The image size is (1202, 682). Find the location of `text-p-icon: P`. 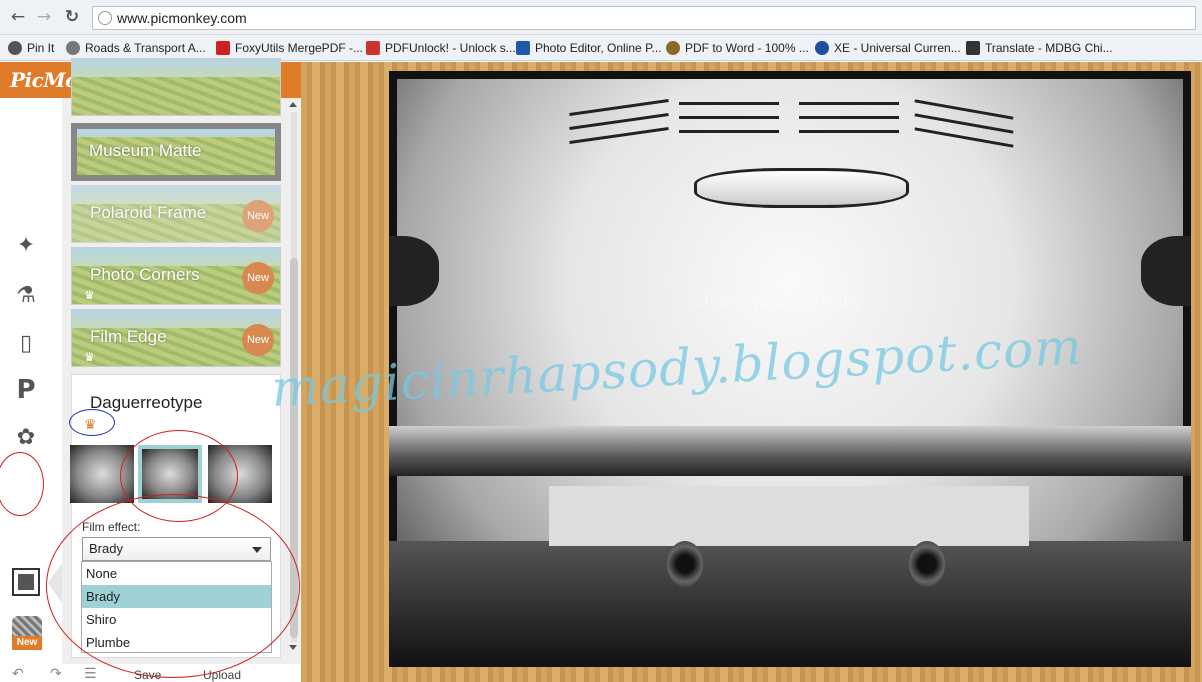

text-p-icon: P is located at coordinates (26, 390).